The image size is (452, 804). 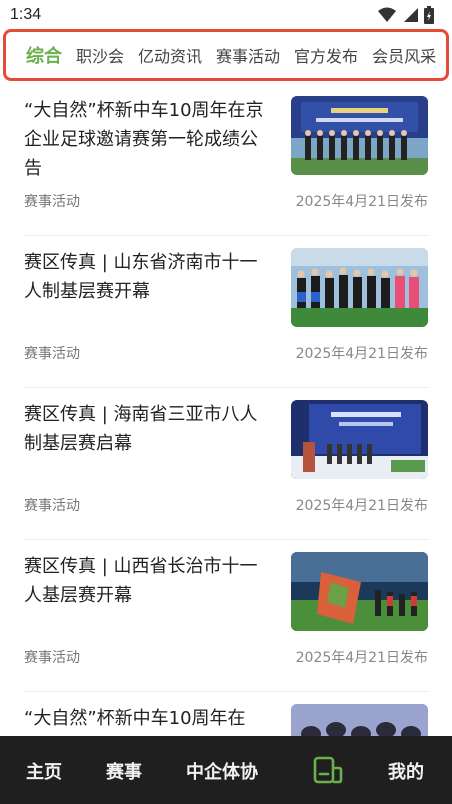 I want to click on status-time: 1:34, so click(x=26, y=14).